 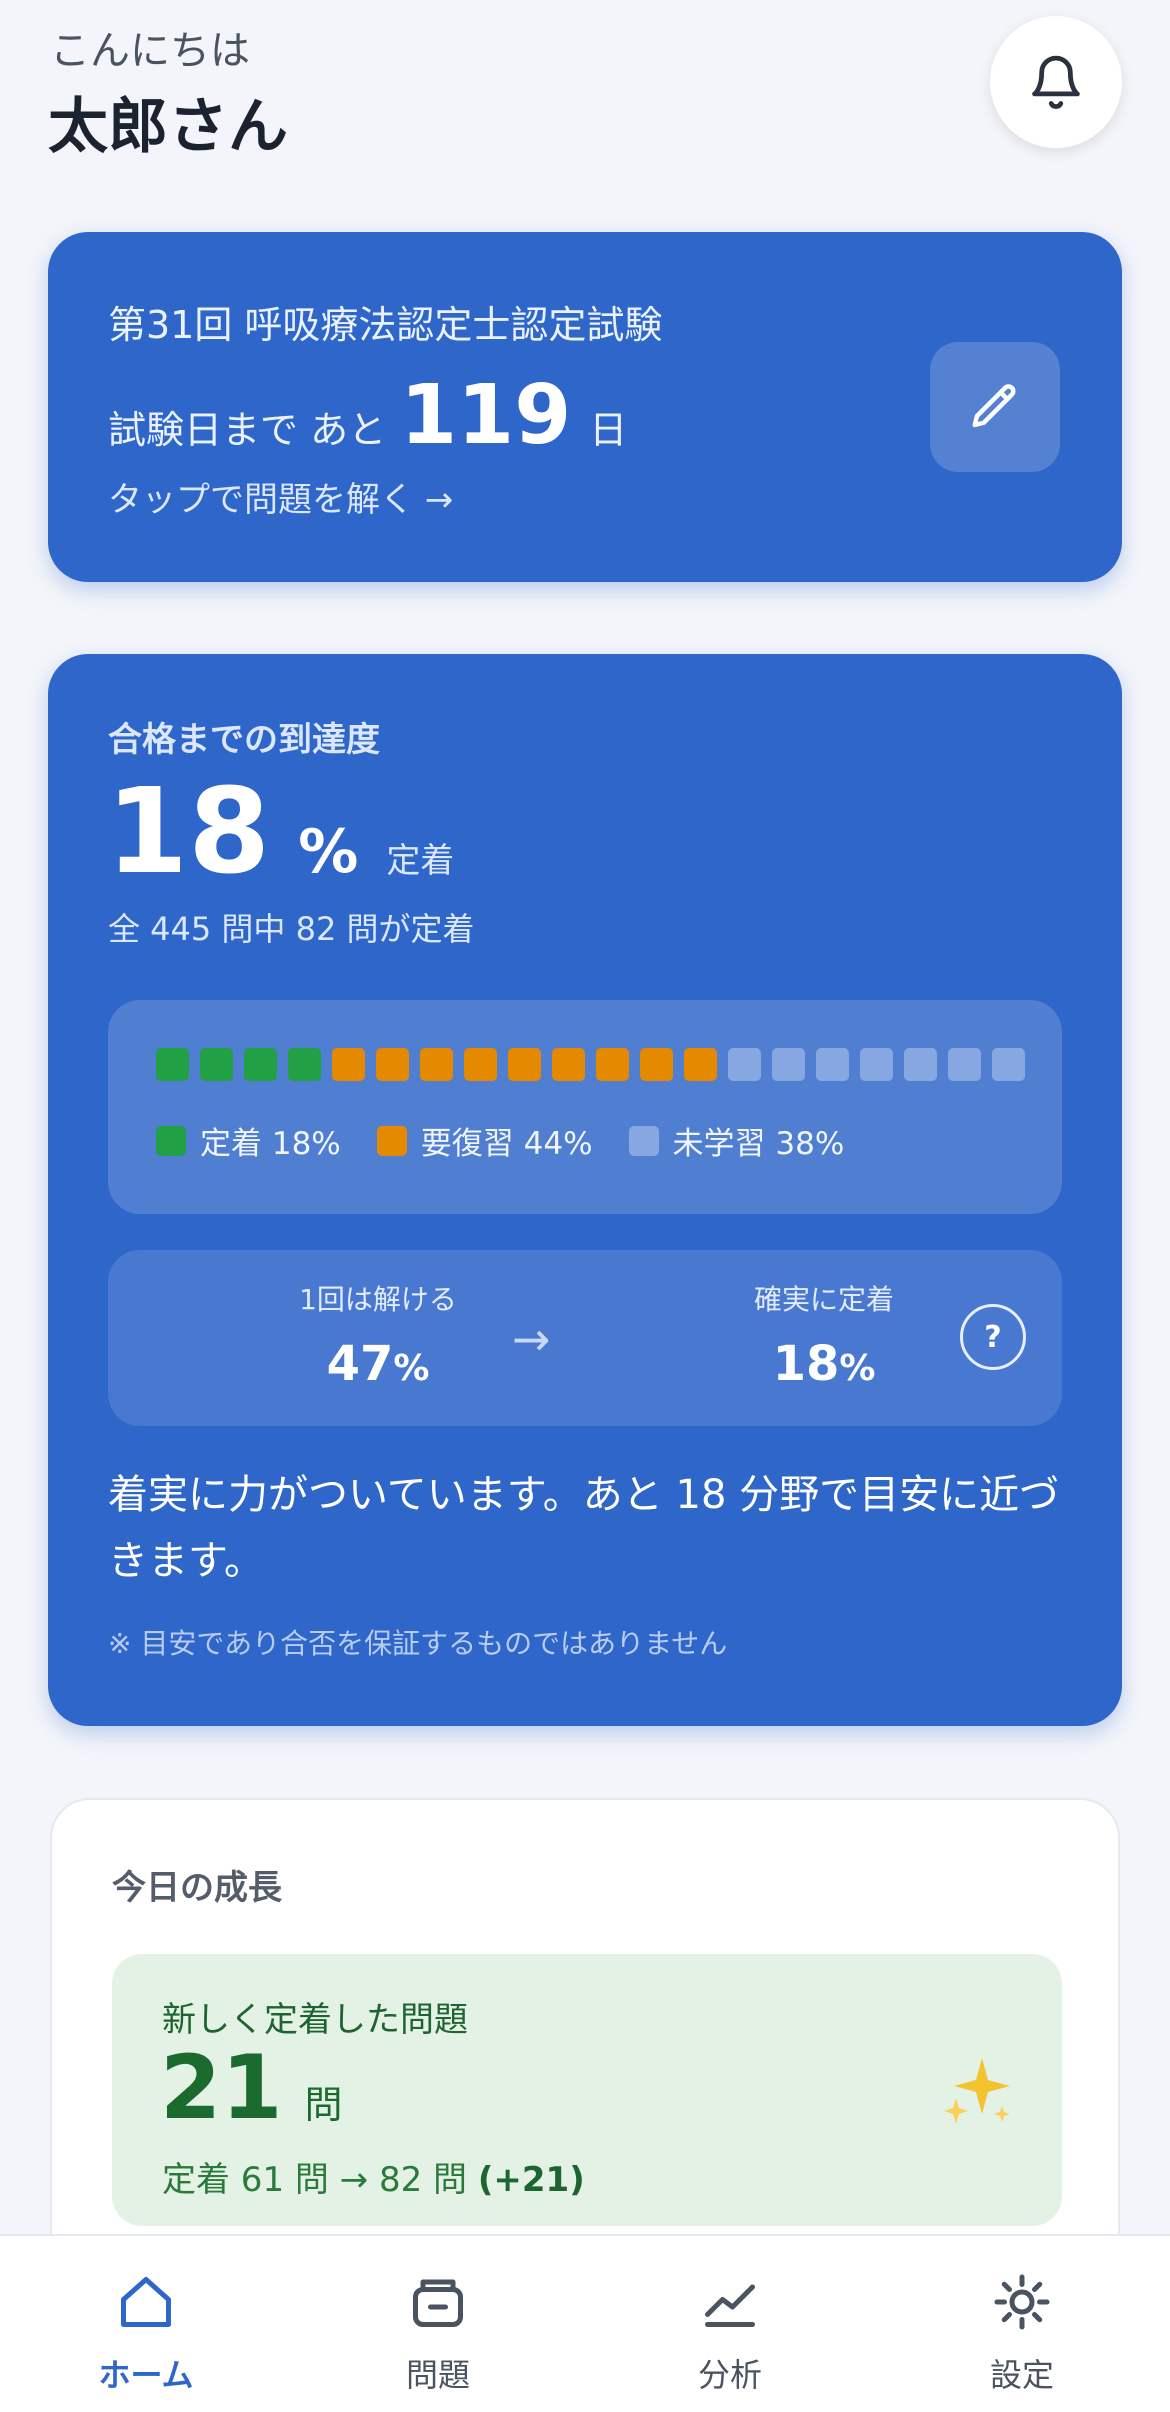 I want to click on nav-analysis-label: 分析, so click(x=729, y=2375).